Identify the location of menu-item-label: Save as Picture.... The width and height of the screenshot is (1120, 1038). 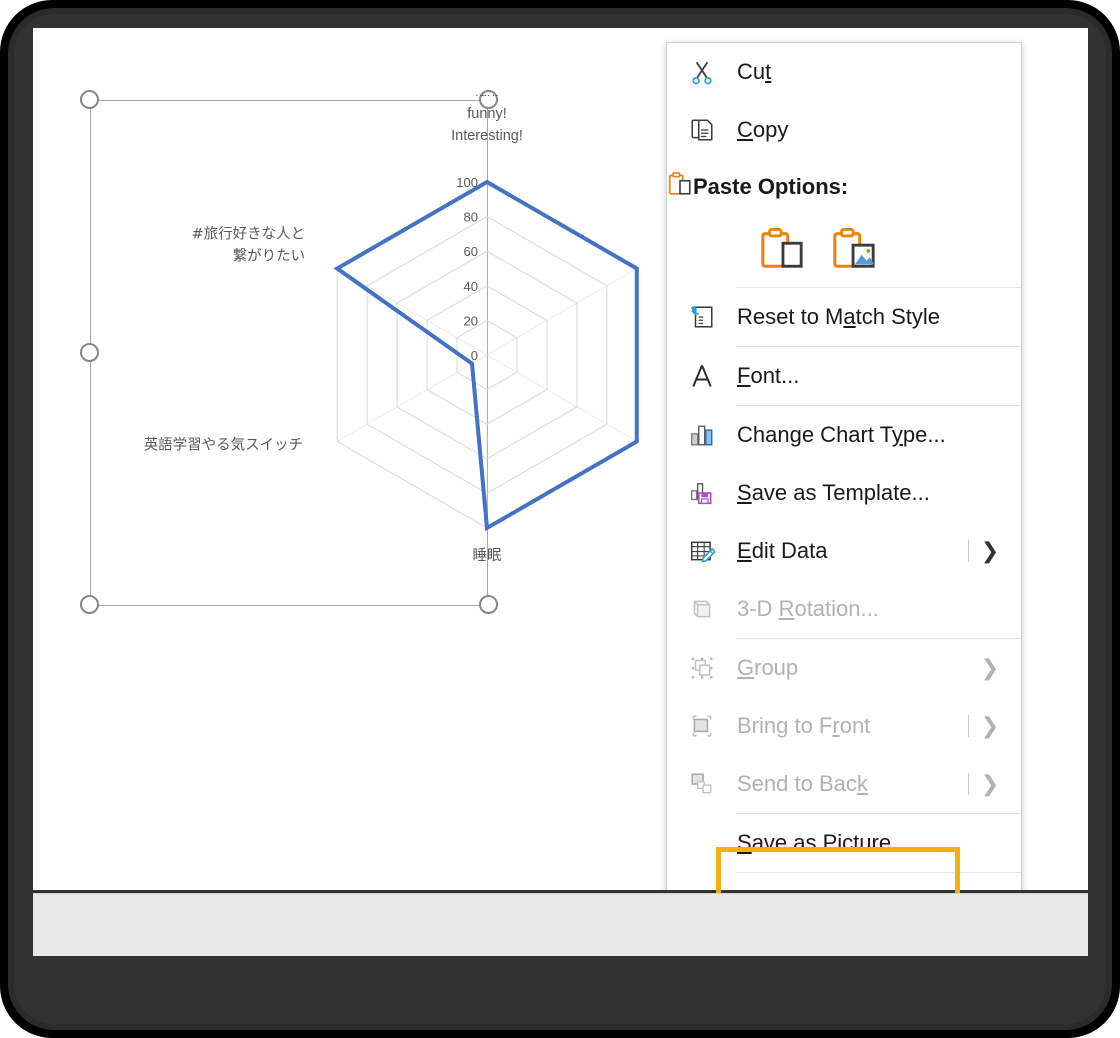
(823, 842).